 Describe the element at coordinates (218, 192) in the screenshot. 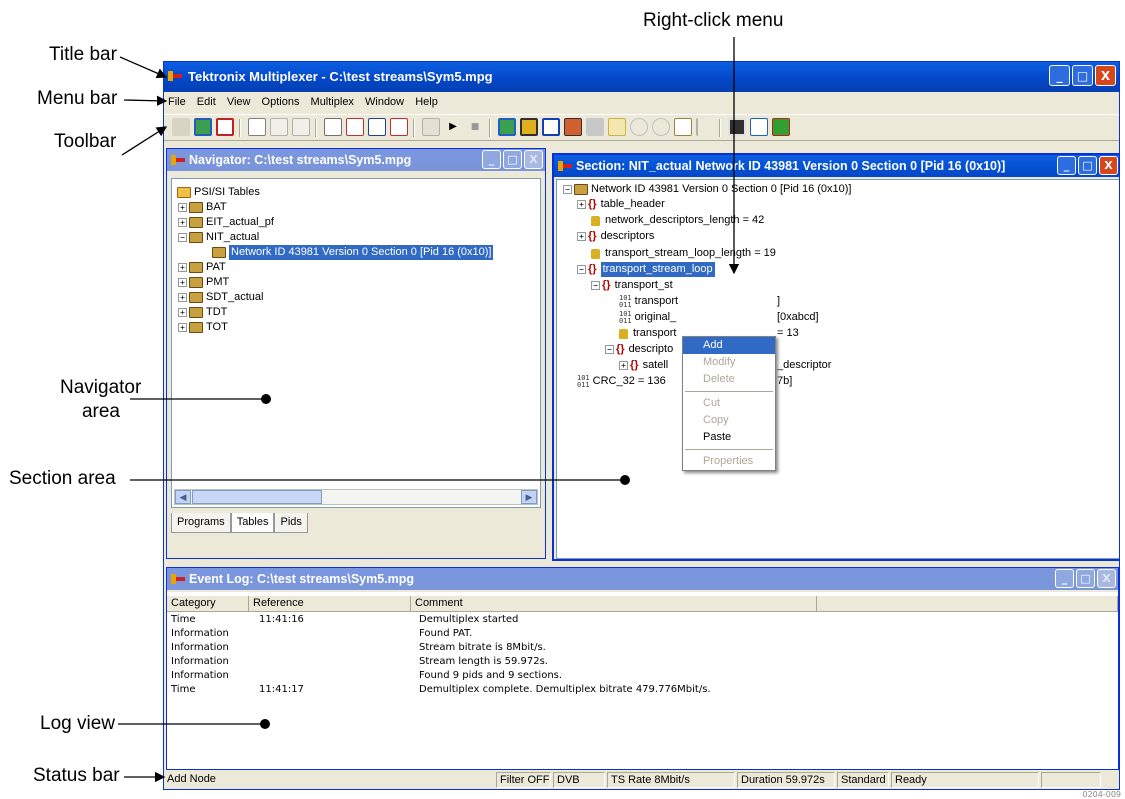

I see `tree-root: PSI/SI Tables` at that location.